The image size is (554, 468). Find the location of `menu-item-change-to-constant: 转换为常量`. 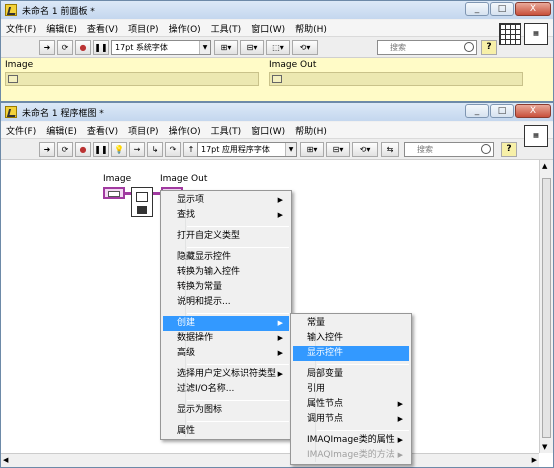

menu-item-change-to-constant: 转换为常量 is located at coordinates (226, 287).